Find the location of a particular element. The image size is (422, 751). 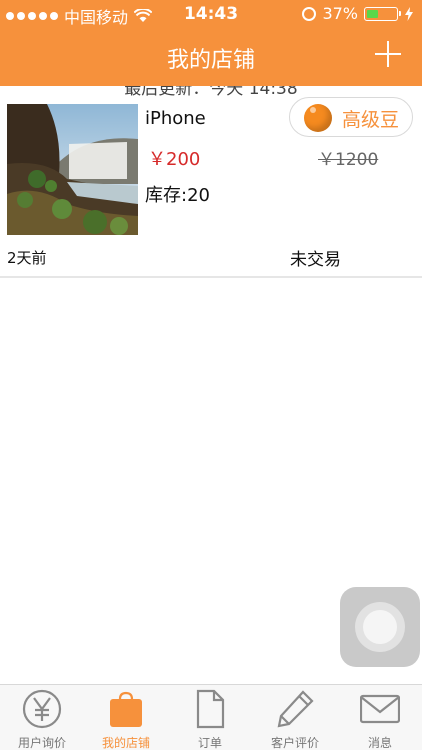

posted-time: 2天前 is located at coordinates (27, 258).